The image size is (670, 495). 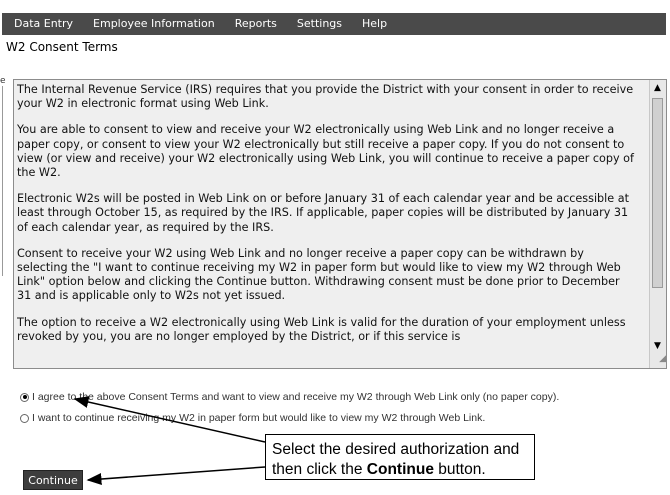 What do you see at coordinates (657, 193) in the screenshot?
I see `scroll-thumb` at bounding box center [657, 193].